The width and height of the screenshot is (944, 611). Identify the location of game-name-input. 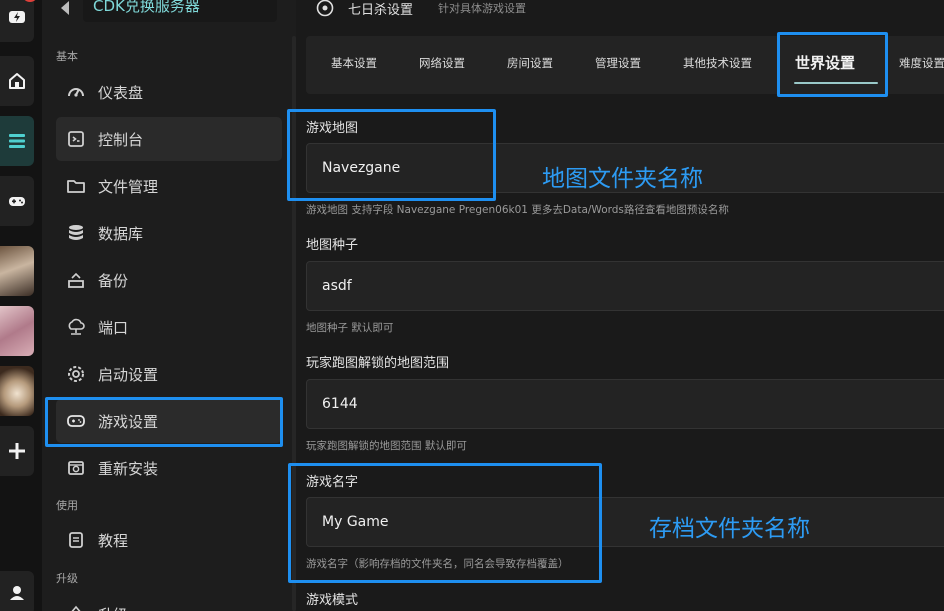
(622, 522).